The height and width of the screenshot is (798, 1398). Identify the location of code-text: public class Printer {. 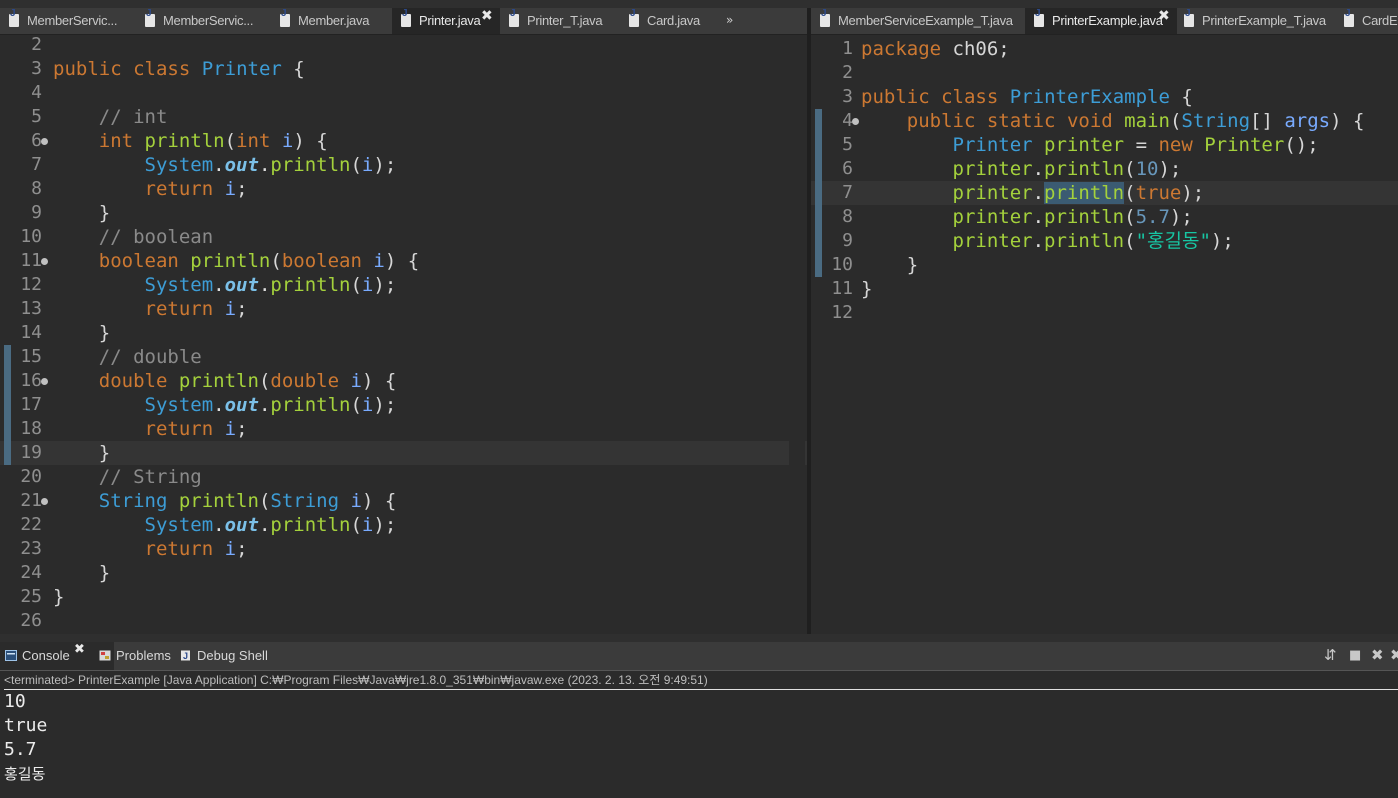
(179, 69).